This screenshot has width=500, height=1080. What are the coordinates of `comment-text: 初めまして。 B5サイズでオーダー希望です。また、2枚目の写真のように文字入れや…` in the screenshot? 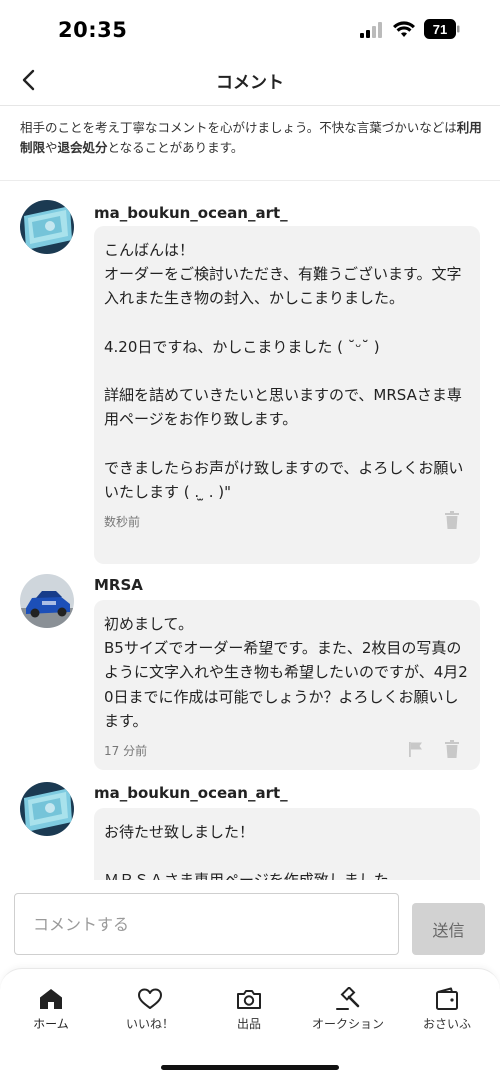 It's located at (286, 672).